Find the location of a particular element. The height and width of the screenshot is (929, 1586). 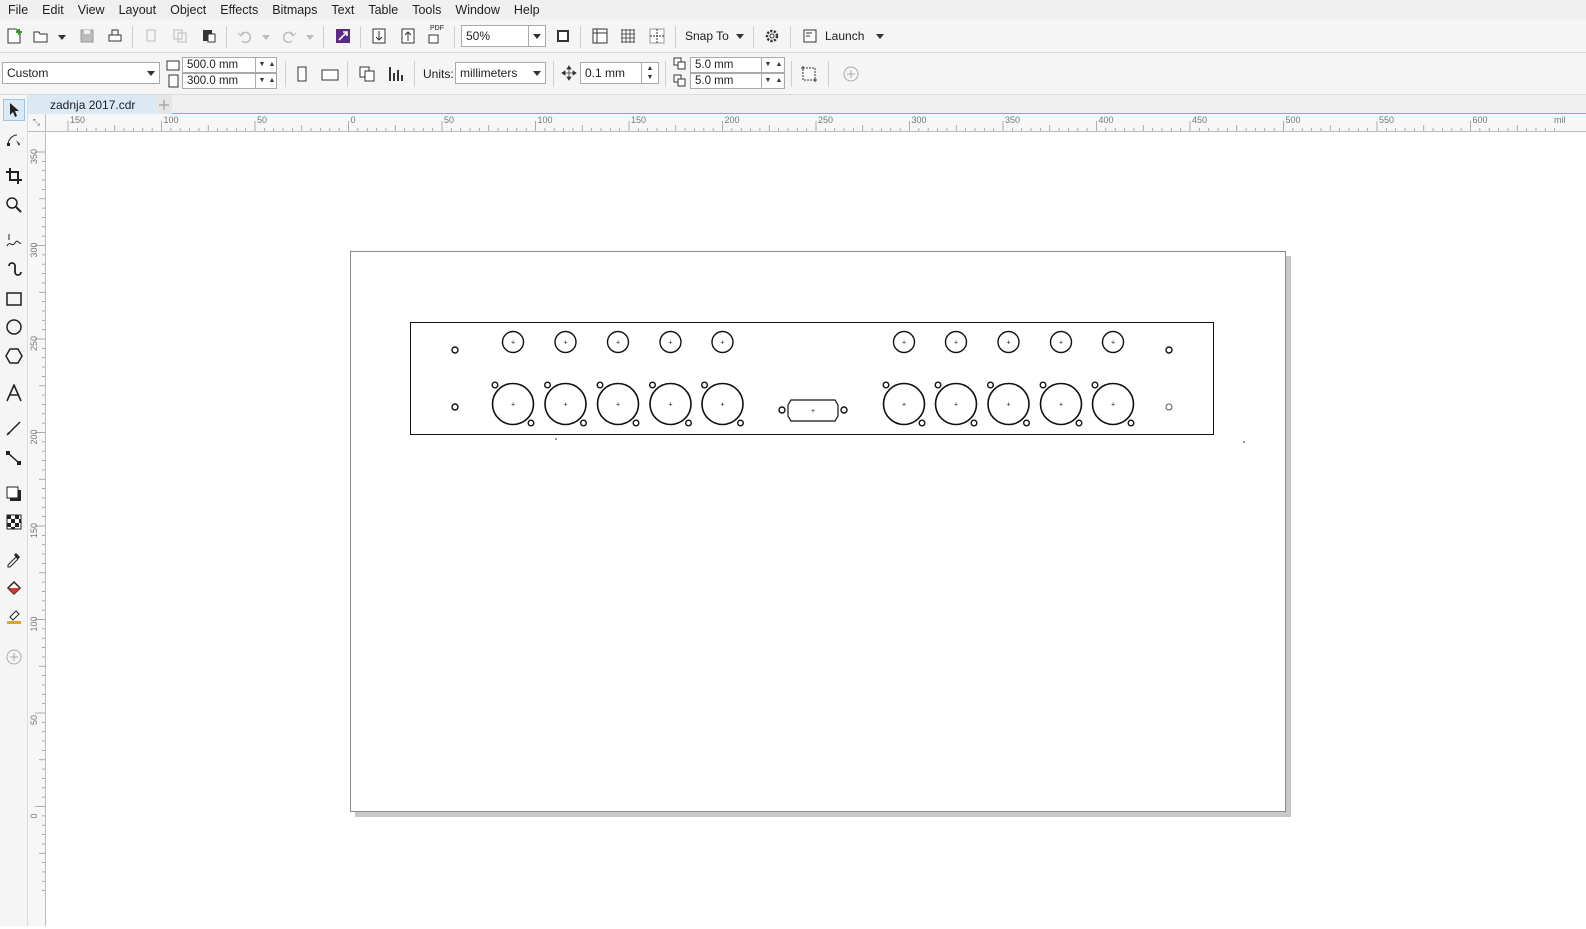

db-connector: + is located at coordinates (813, 410).